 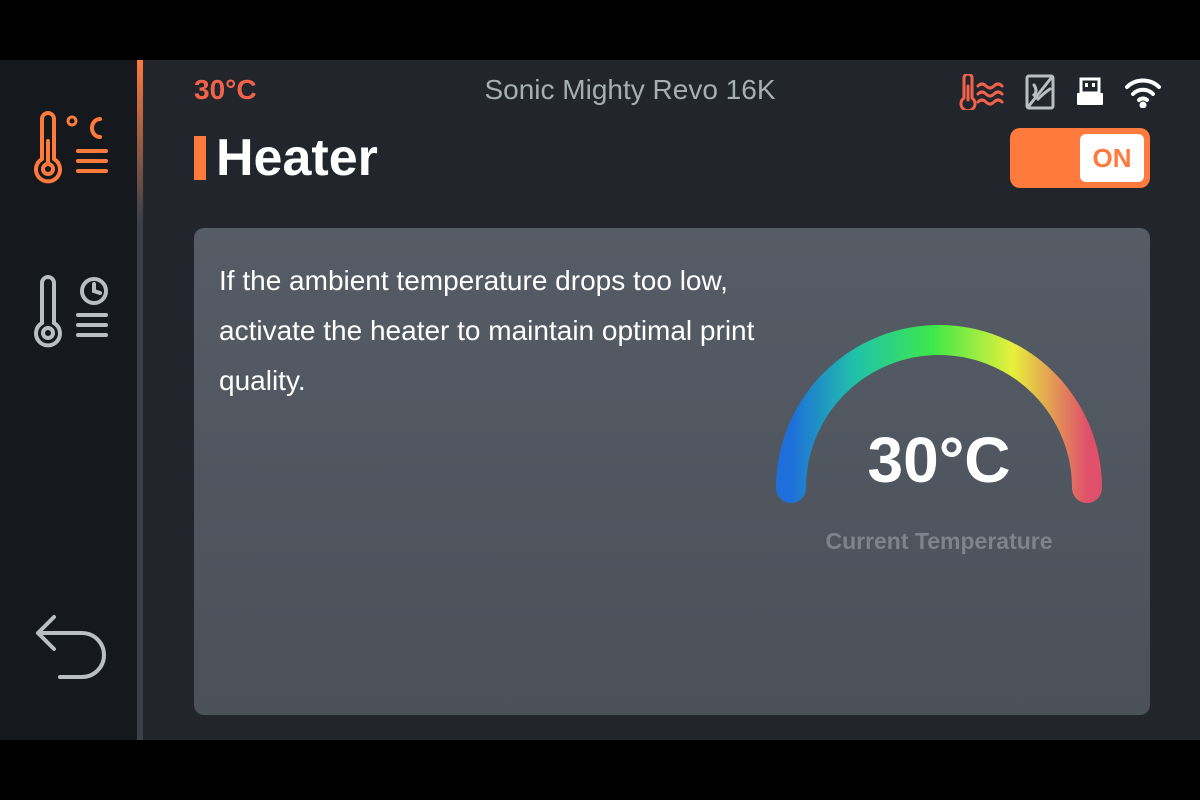 I want to click on gauge-label: Current Temperature, so click(x=939, y=541).